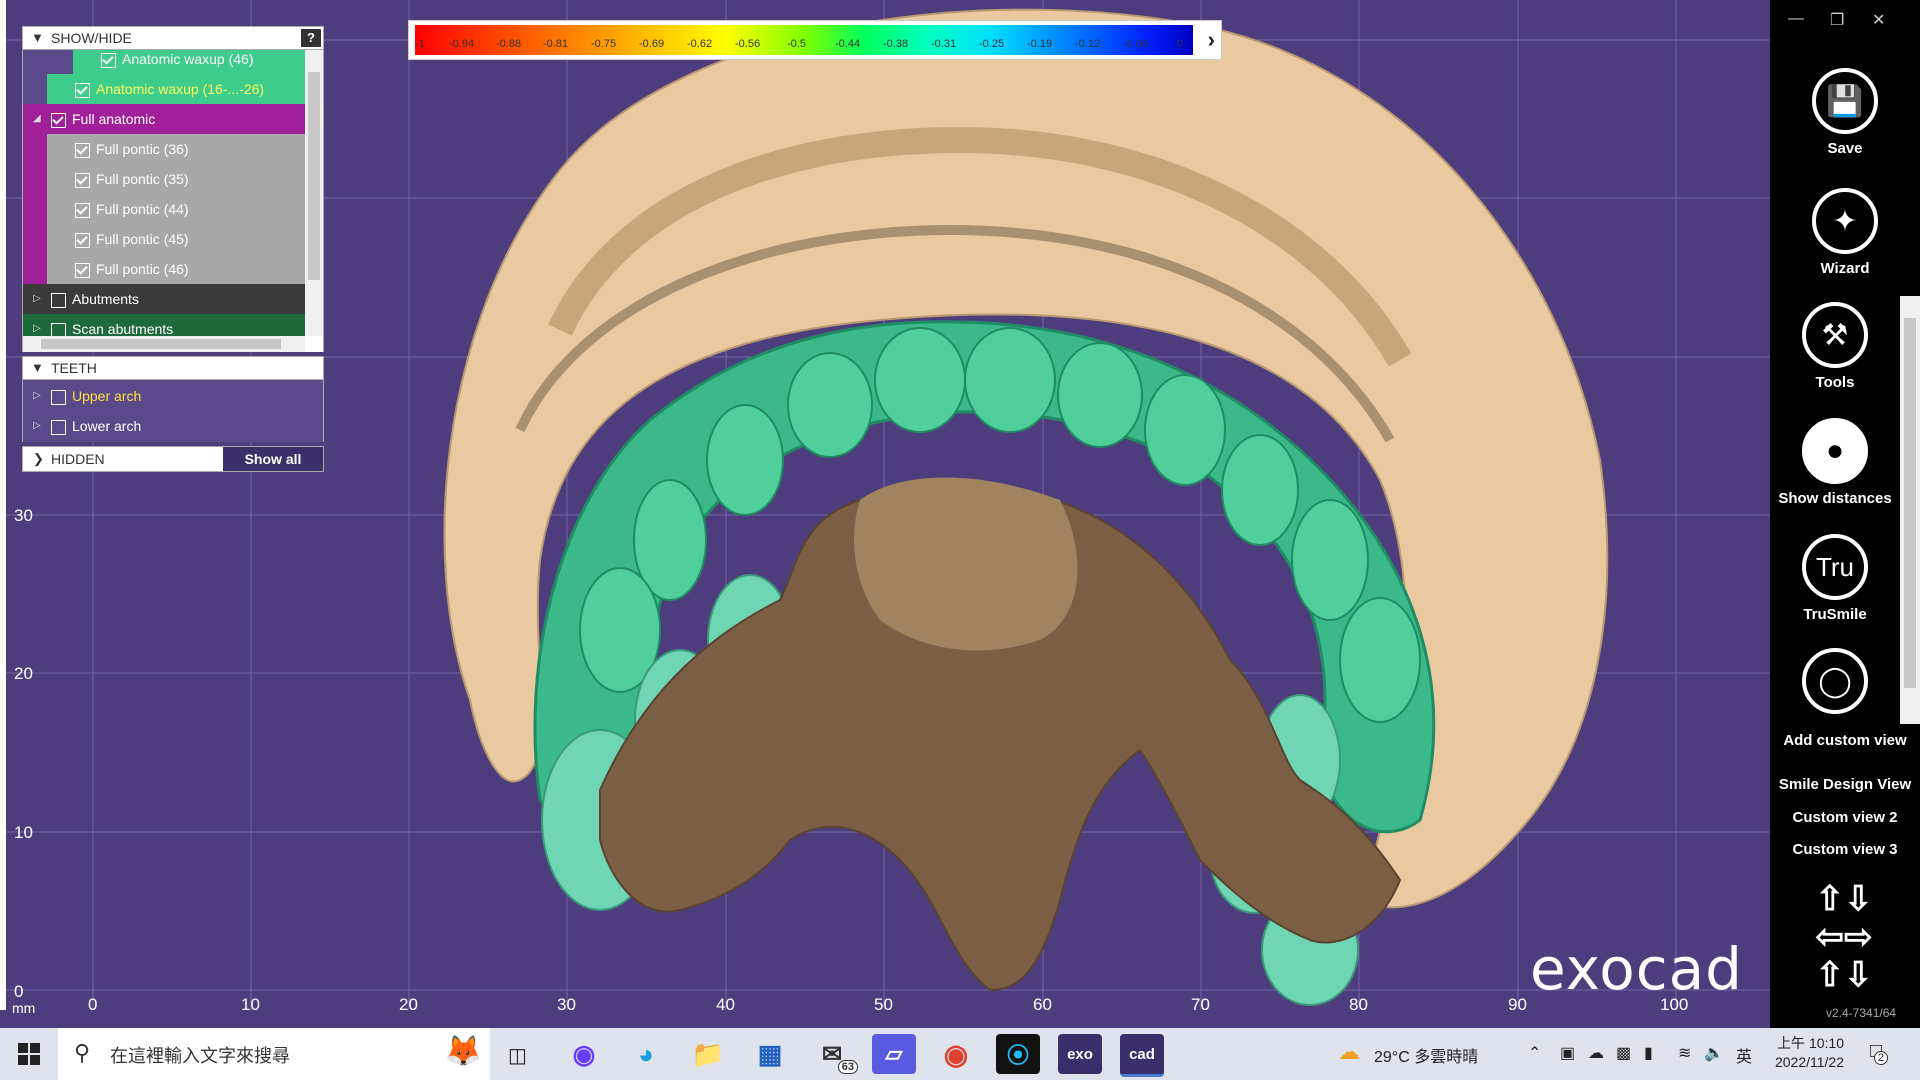 The image size is (1920, 1080). What do you see at coordinates (23, 673) in the screenshot?
I see `y-tick-20: 20` at bounding box center [23, 673].